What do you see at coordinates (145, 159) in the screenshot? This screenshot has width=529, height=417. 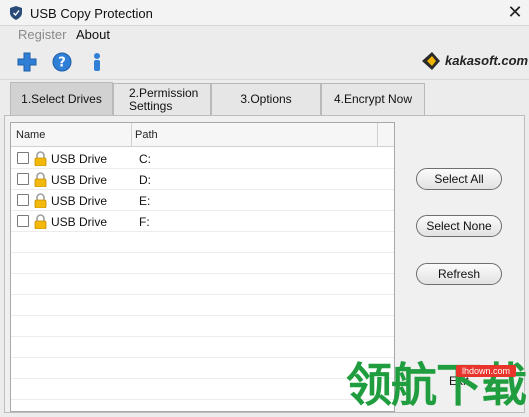 I see `drive-path: C:` at bounding box center [145, 159].